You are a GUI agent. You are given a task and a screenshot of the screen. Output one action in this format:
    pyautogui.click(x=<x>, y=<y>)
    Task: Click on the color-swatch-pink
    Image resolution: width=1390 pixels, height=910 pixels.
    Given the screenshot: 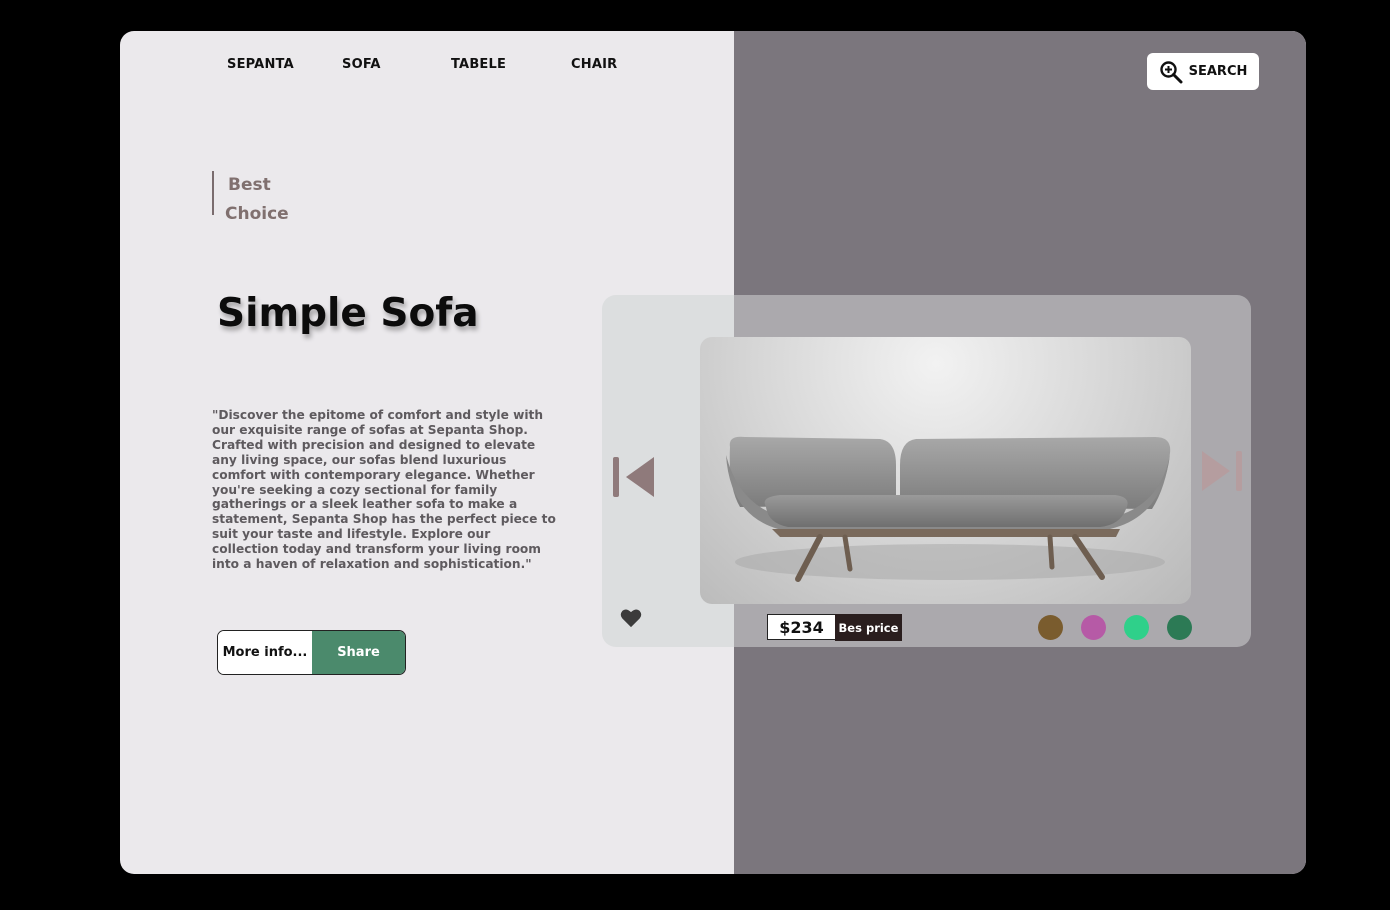 What is the action you would take?
    pyautogui.click(x=1093, y=627)
    